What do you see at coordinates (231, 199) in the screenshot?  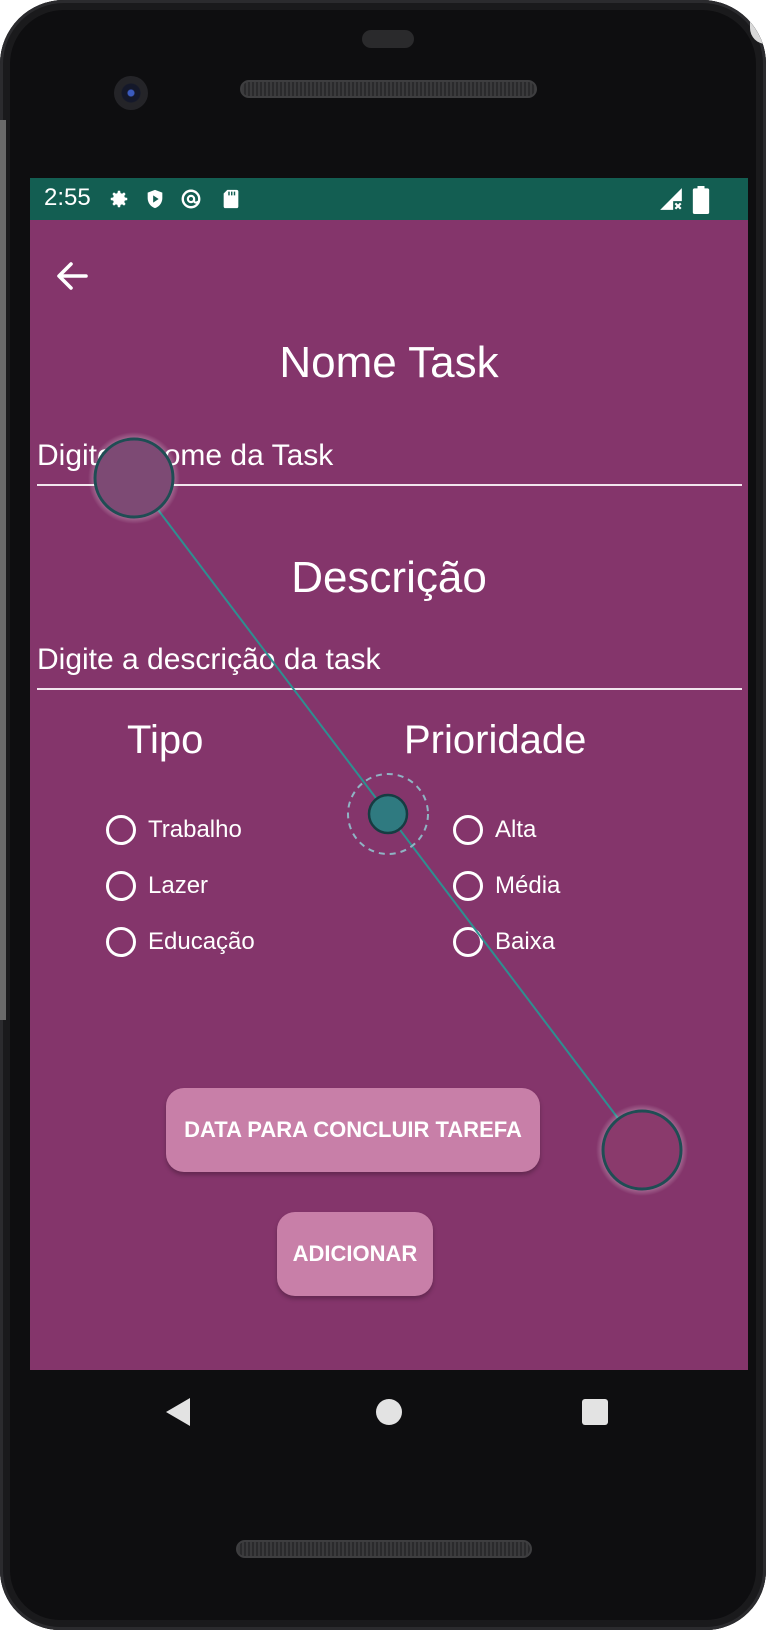 I see `sd-card-icon` at bounding box center [231, 199].